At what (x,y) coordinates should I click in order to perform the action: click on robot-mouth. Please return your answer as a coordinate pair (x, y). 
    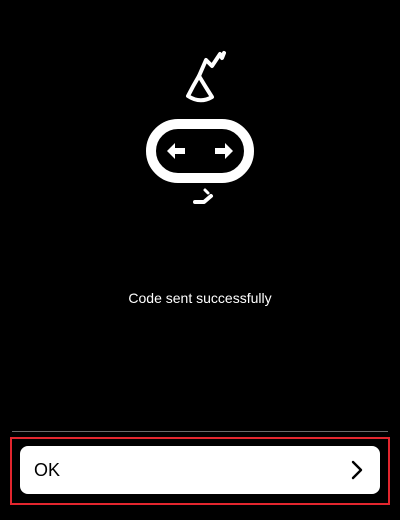
    Looking at the image, I should click on (203, 199).